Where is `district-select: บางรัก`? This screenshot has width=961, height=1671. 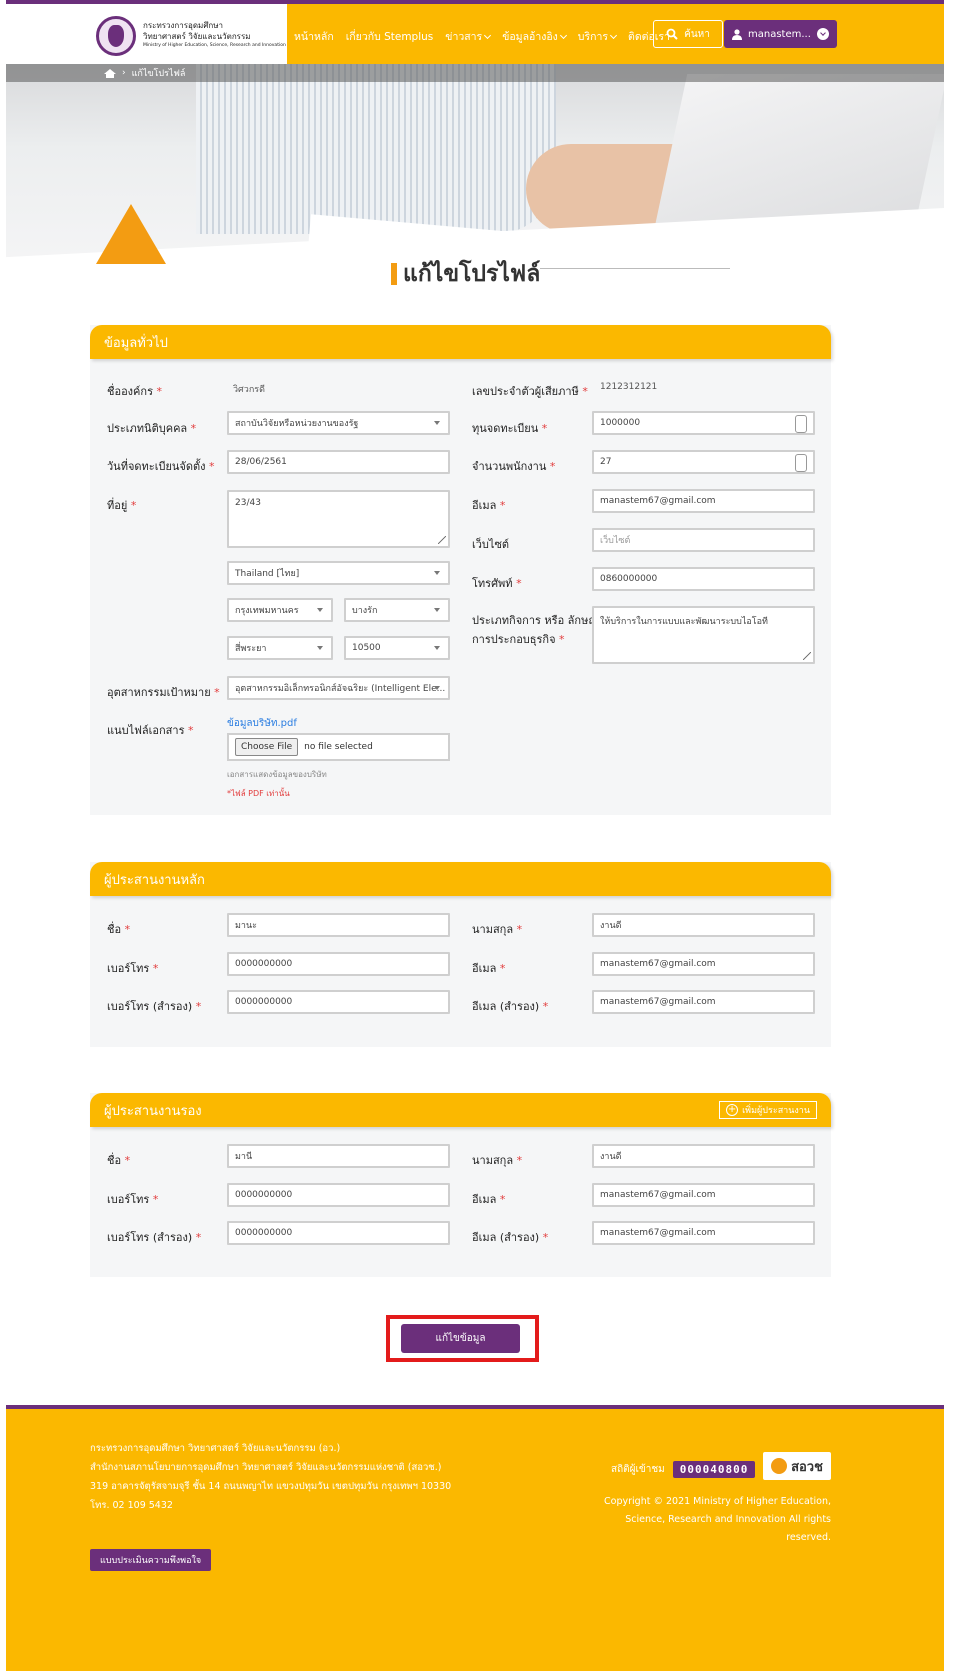
district-select: บางรัก is located at coordinates (397, 610).